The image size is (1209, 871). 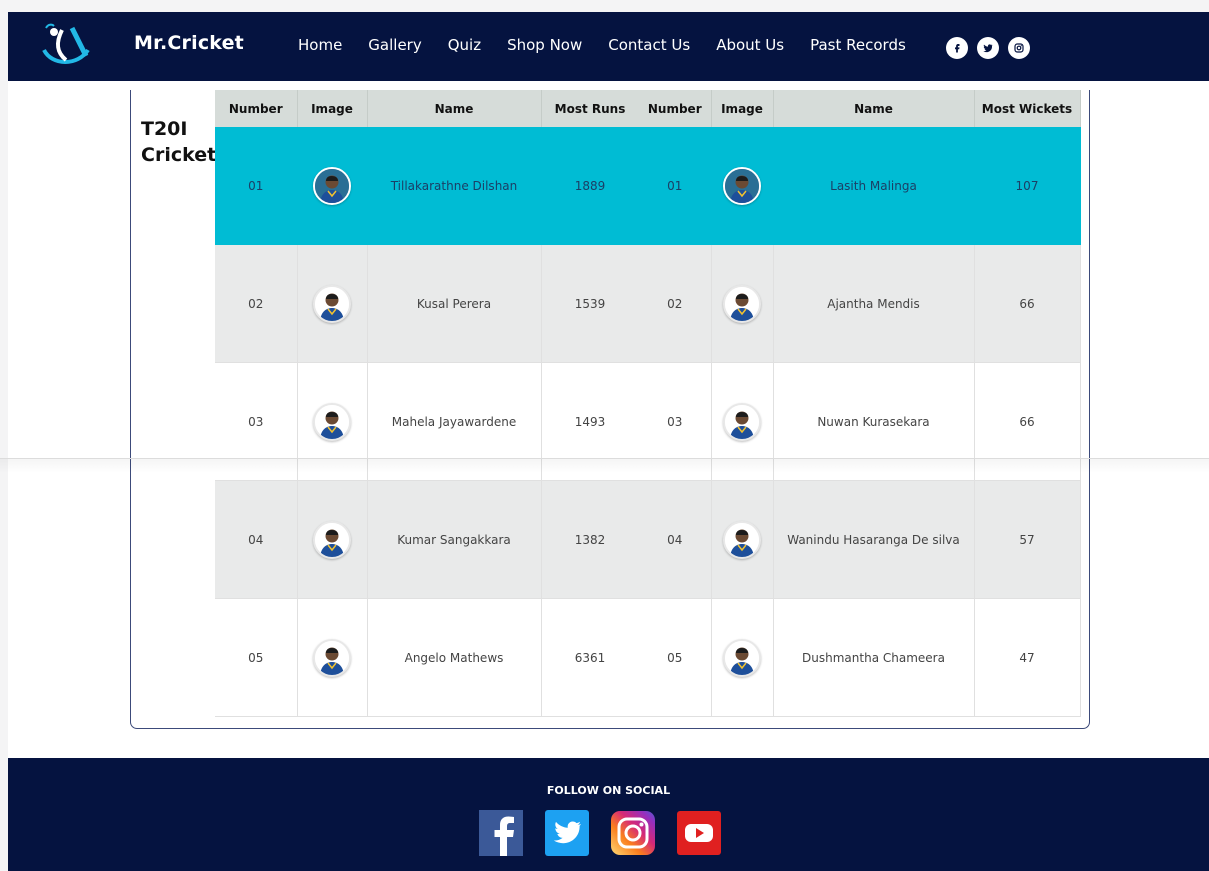 I want to click on nav-link-home: Home, so click(x=320, y=45).